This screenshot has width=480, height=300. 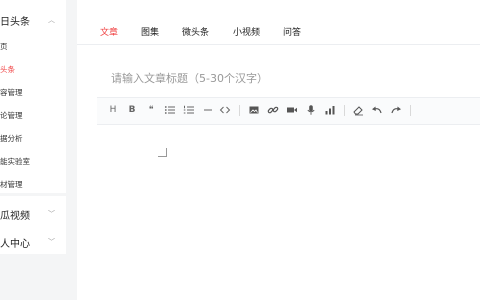 I want to click on divider-icon, so click(x=208, y=110).